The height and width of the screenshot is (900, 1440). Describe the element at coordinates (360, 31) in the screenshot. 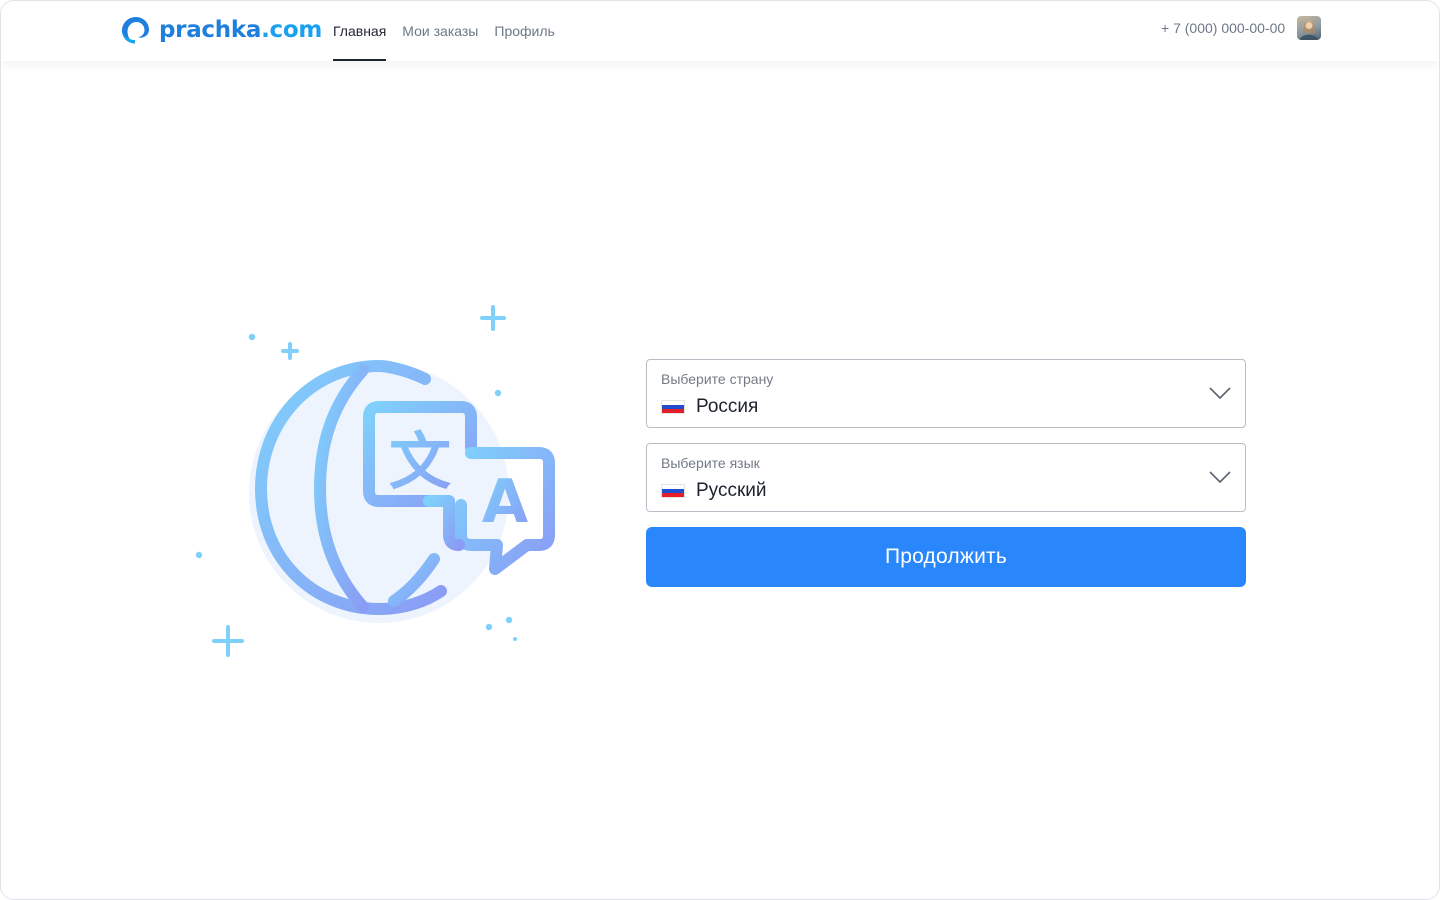

I see `nav-item-home: Главная` at that location.